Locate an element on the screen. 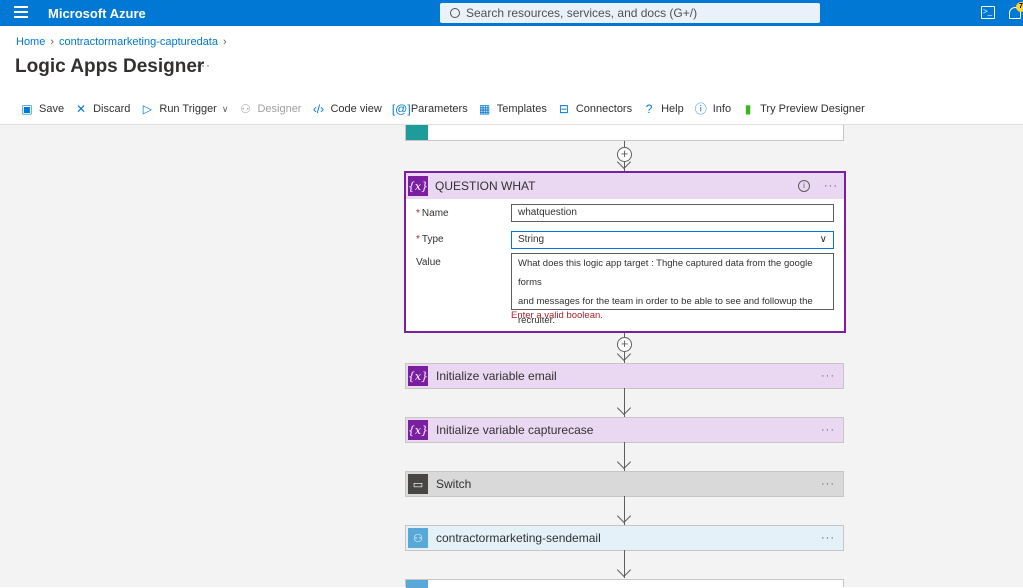 The width and height of the screenshot is (1023, 588). play-icon: ▷ is located at coordinates (147, 109).